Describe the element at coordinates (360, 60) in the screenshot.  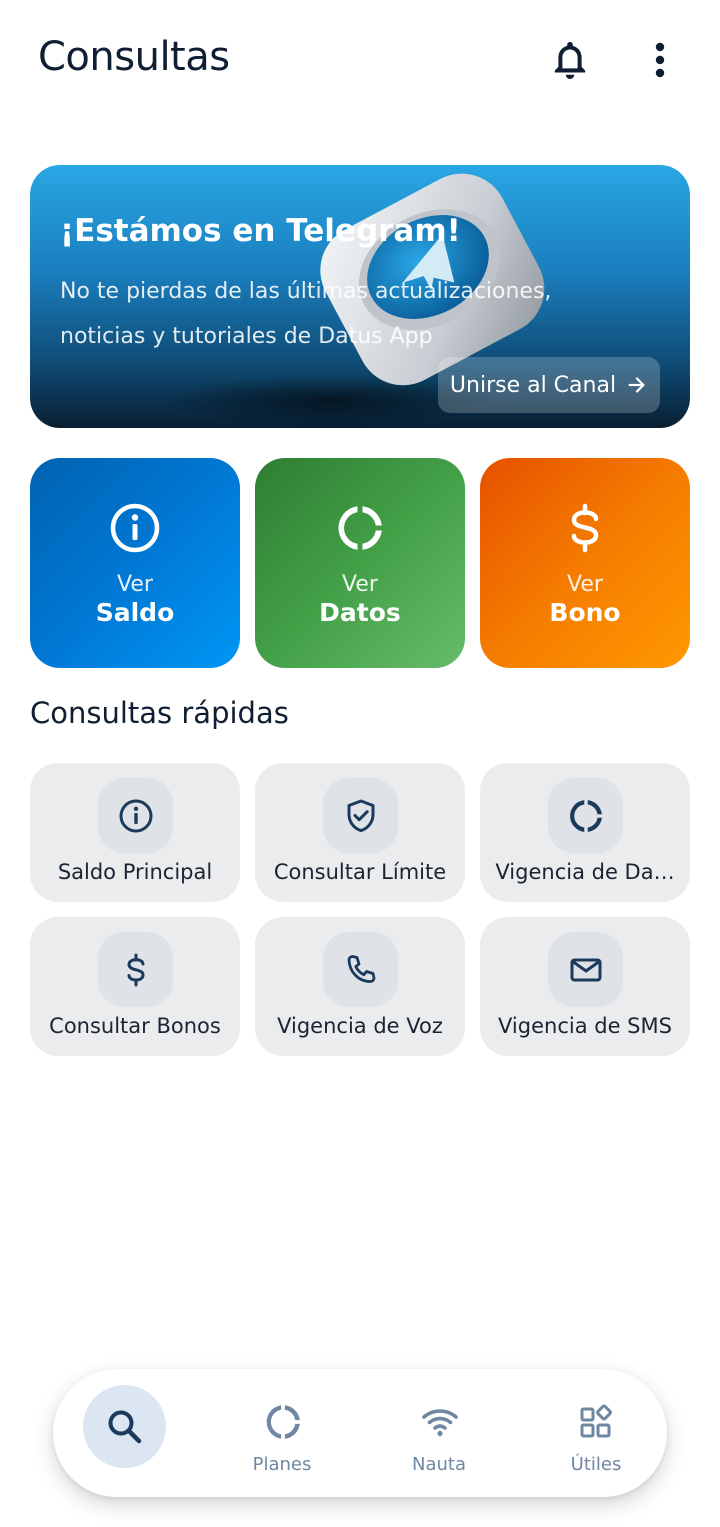
I see `app-bar: Consultas` at that location.